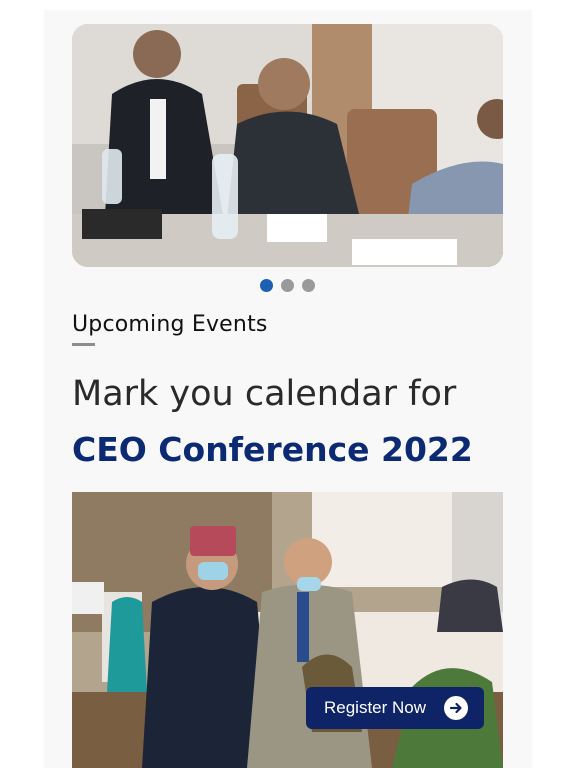 The width and height of the screenshot is (576, 768). I want to click on event-title: CEO Conference 2022, so click(272, 449).